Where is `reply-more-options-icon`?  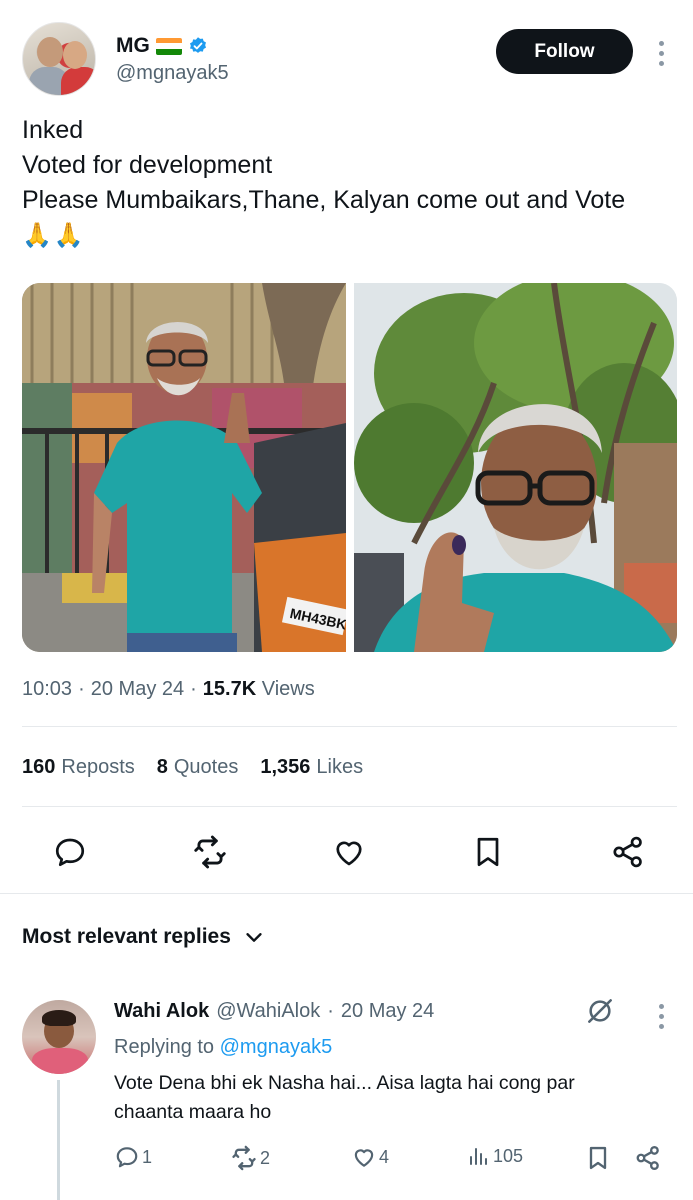
reply-more-options-icon is located at coordinates (661, 1016).